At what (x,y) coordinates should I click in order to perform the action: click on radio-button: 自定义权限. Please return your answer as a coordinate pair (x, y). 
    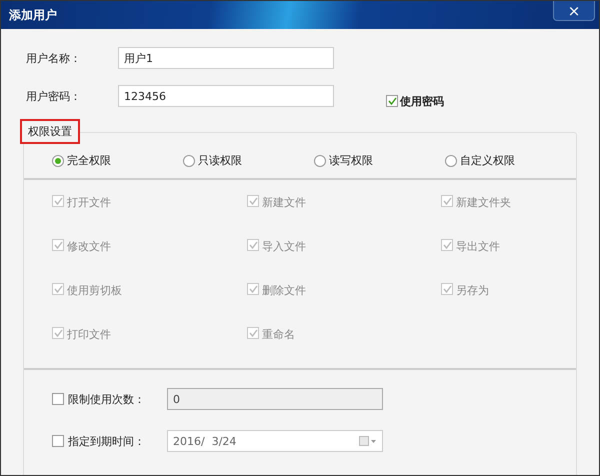
    Looking at the image, I should click on (510, 160).